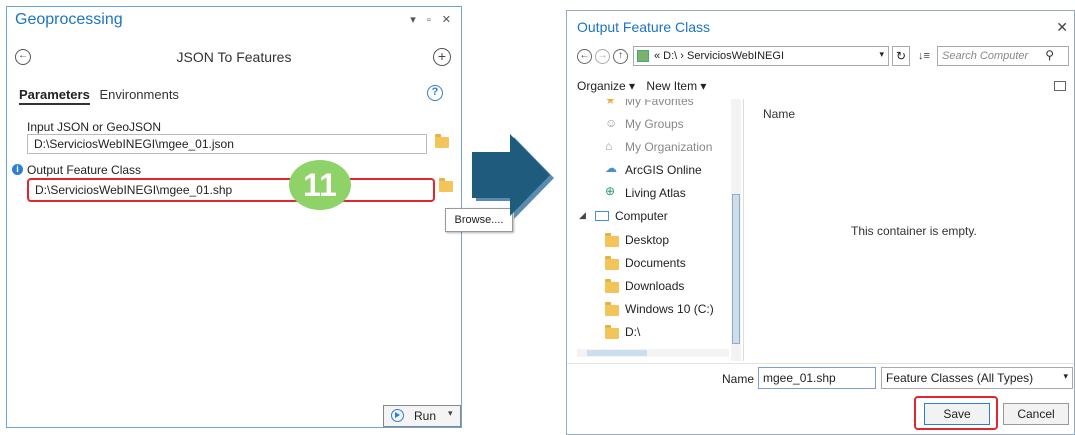  Describe the element at coordinates (234, 57) in the screenshot. I see `tool-title: JSON To Features` at that location.